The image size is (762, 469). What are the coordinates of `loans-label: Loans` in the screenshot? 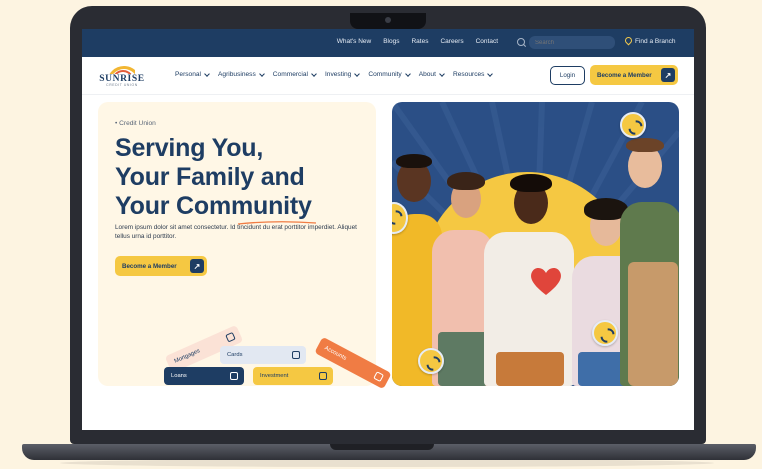 It's located at (179, 376).